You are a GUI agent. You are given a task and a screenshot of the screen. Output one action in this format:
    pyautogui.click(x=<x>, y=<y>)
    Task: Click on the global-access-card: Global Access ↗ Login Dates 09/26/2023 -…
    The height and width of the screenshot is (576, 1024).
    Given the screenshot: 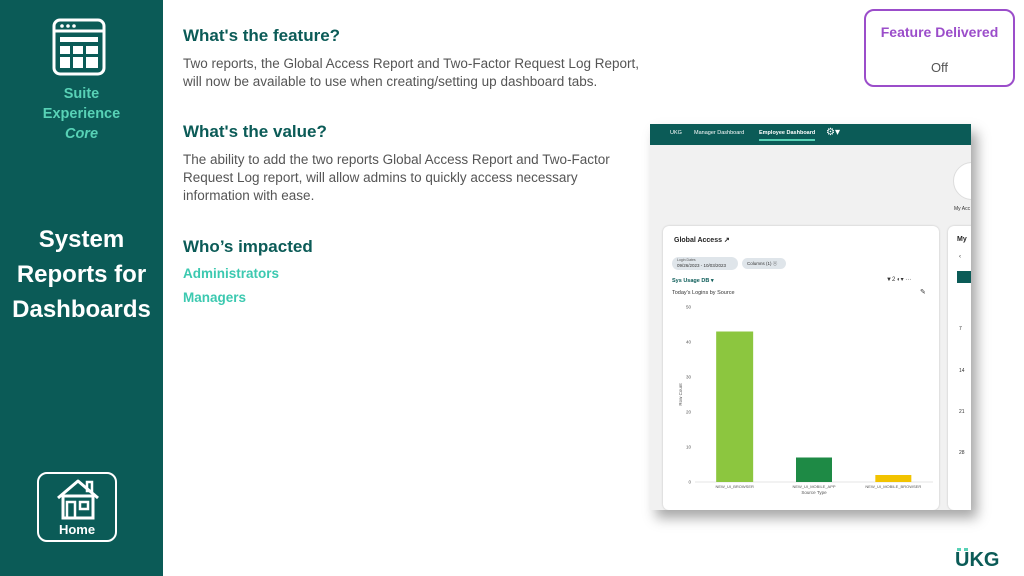 What is the action you would take?
    pyautogui.click(x=801, y=368)
    